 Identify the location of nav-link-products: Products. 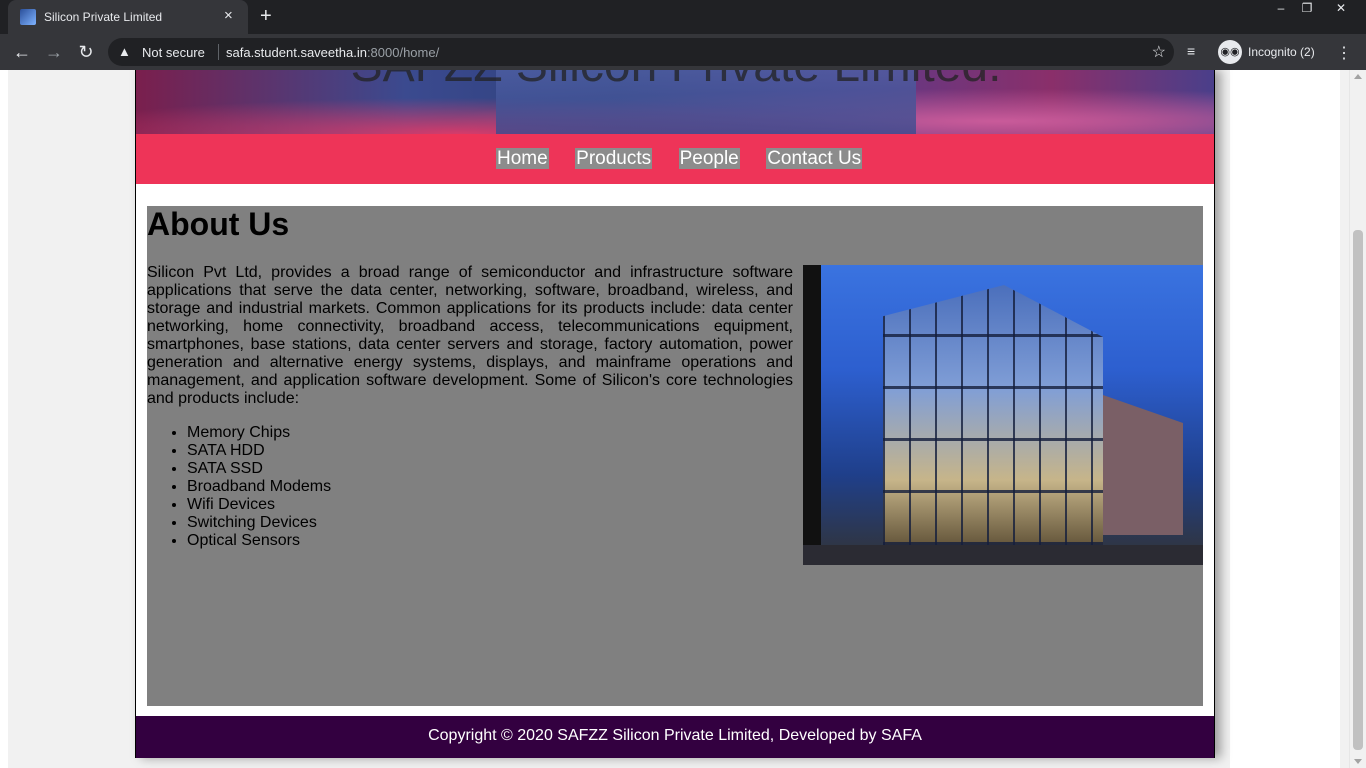
(614, 158).